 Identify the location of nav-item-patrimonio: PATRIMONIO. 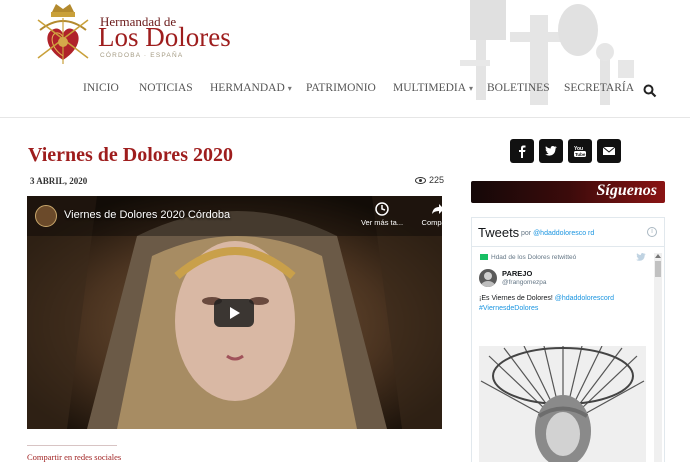
(341, 88).